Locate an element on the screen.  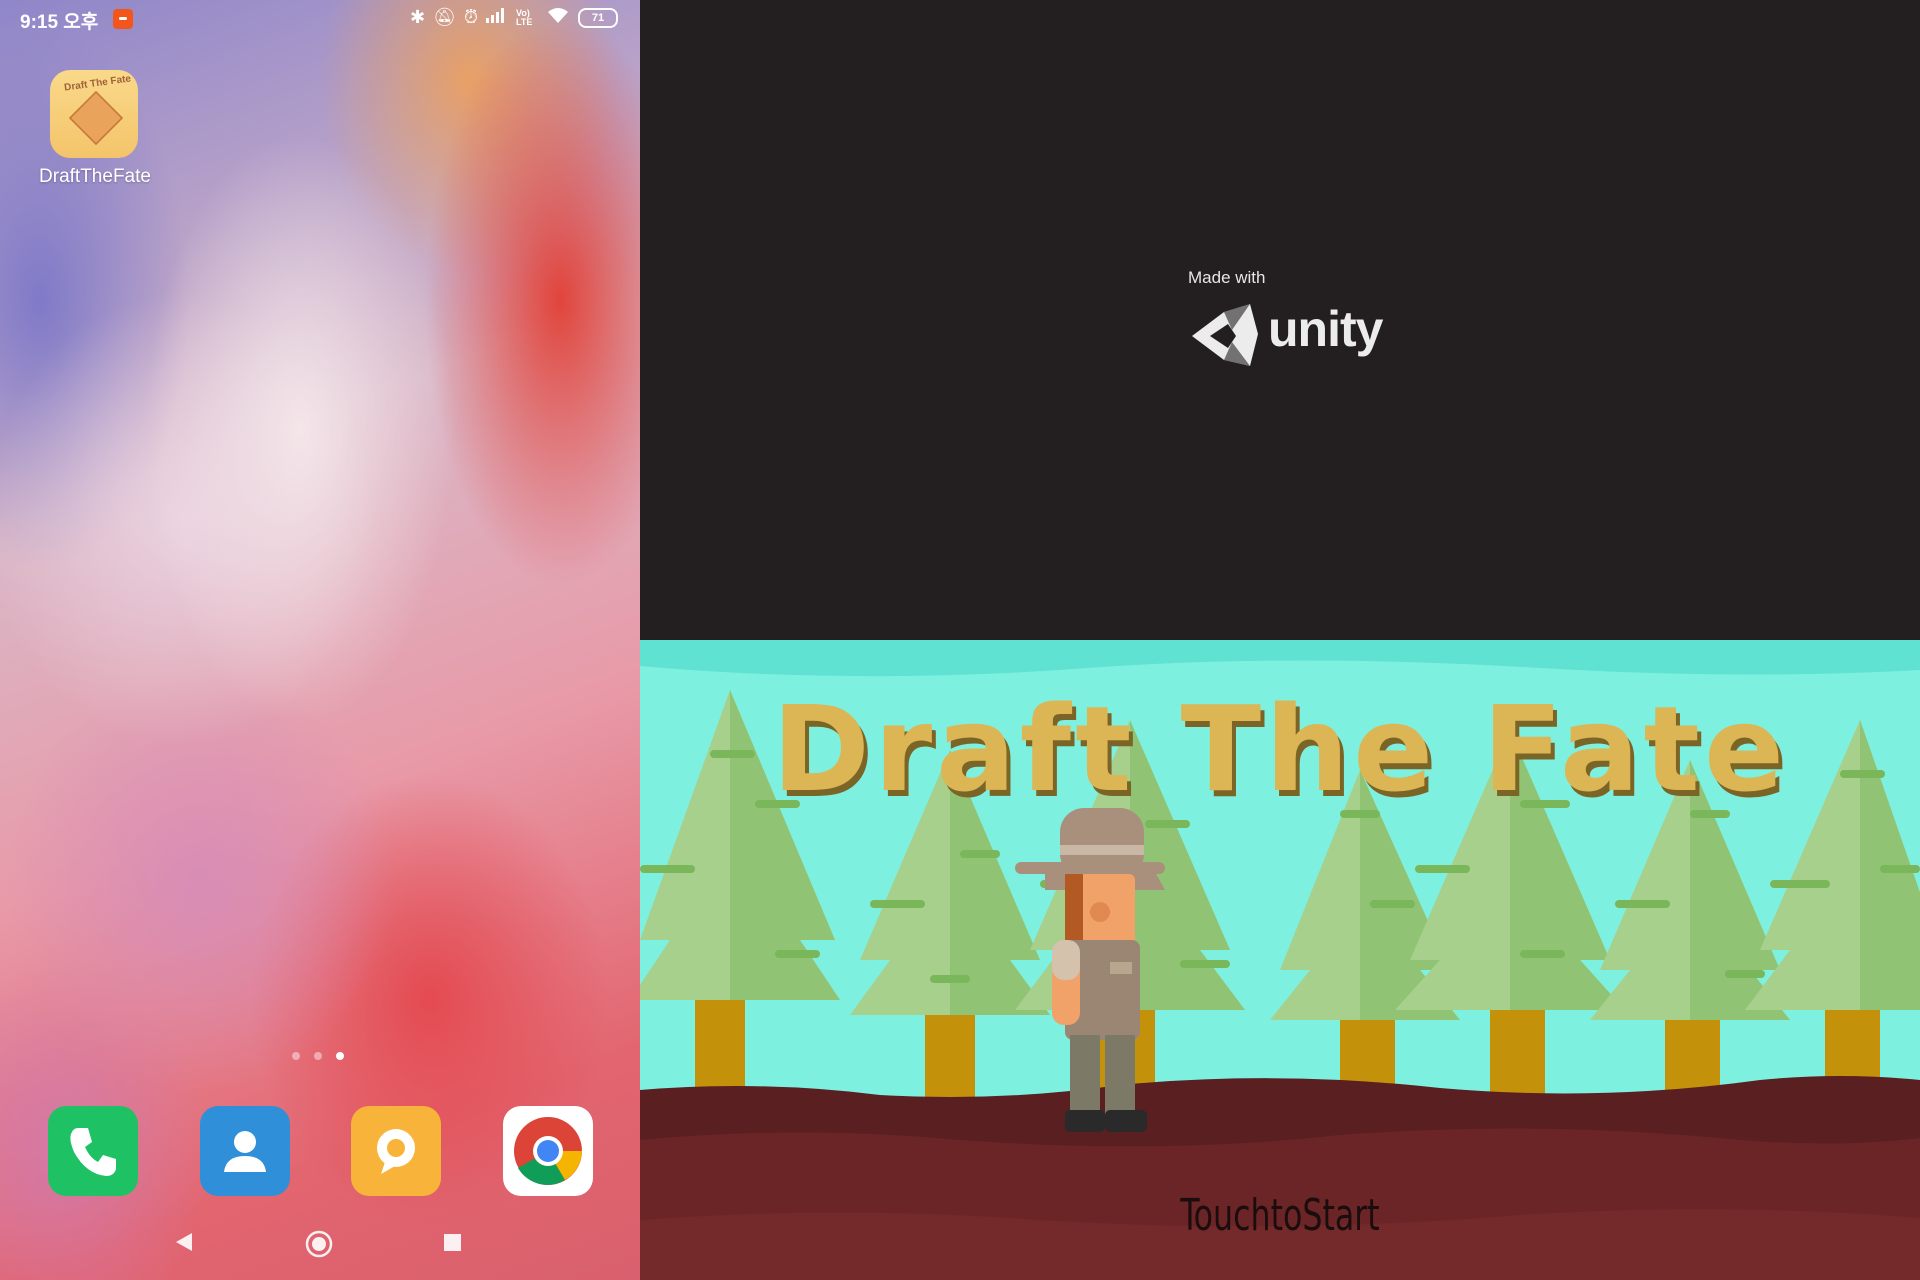
home-icon is located at coordinates (319, 1245).